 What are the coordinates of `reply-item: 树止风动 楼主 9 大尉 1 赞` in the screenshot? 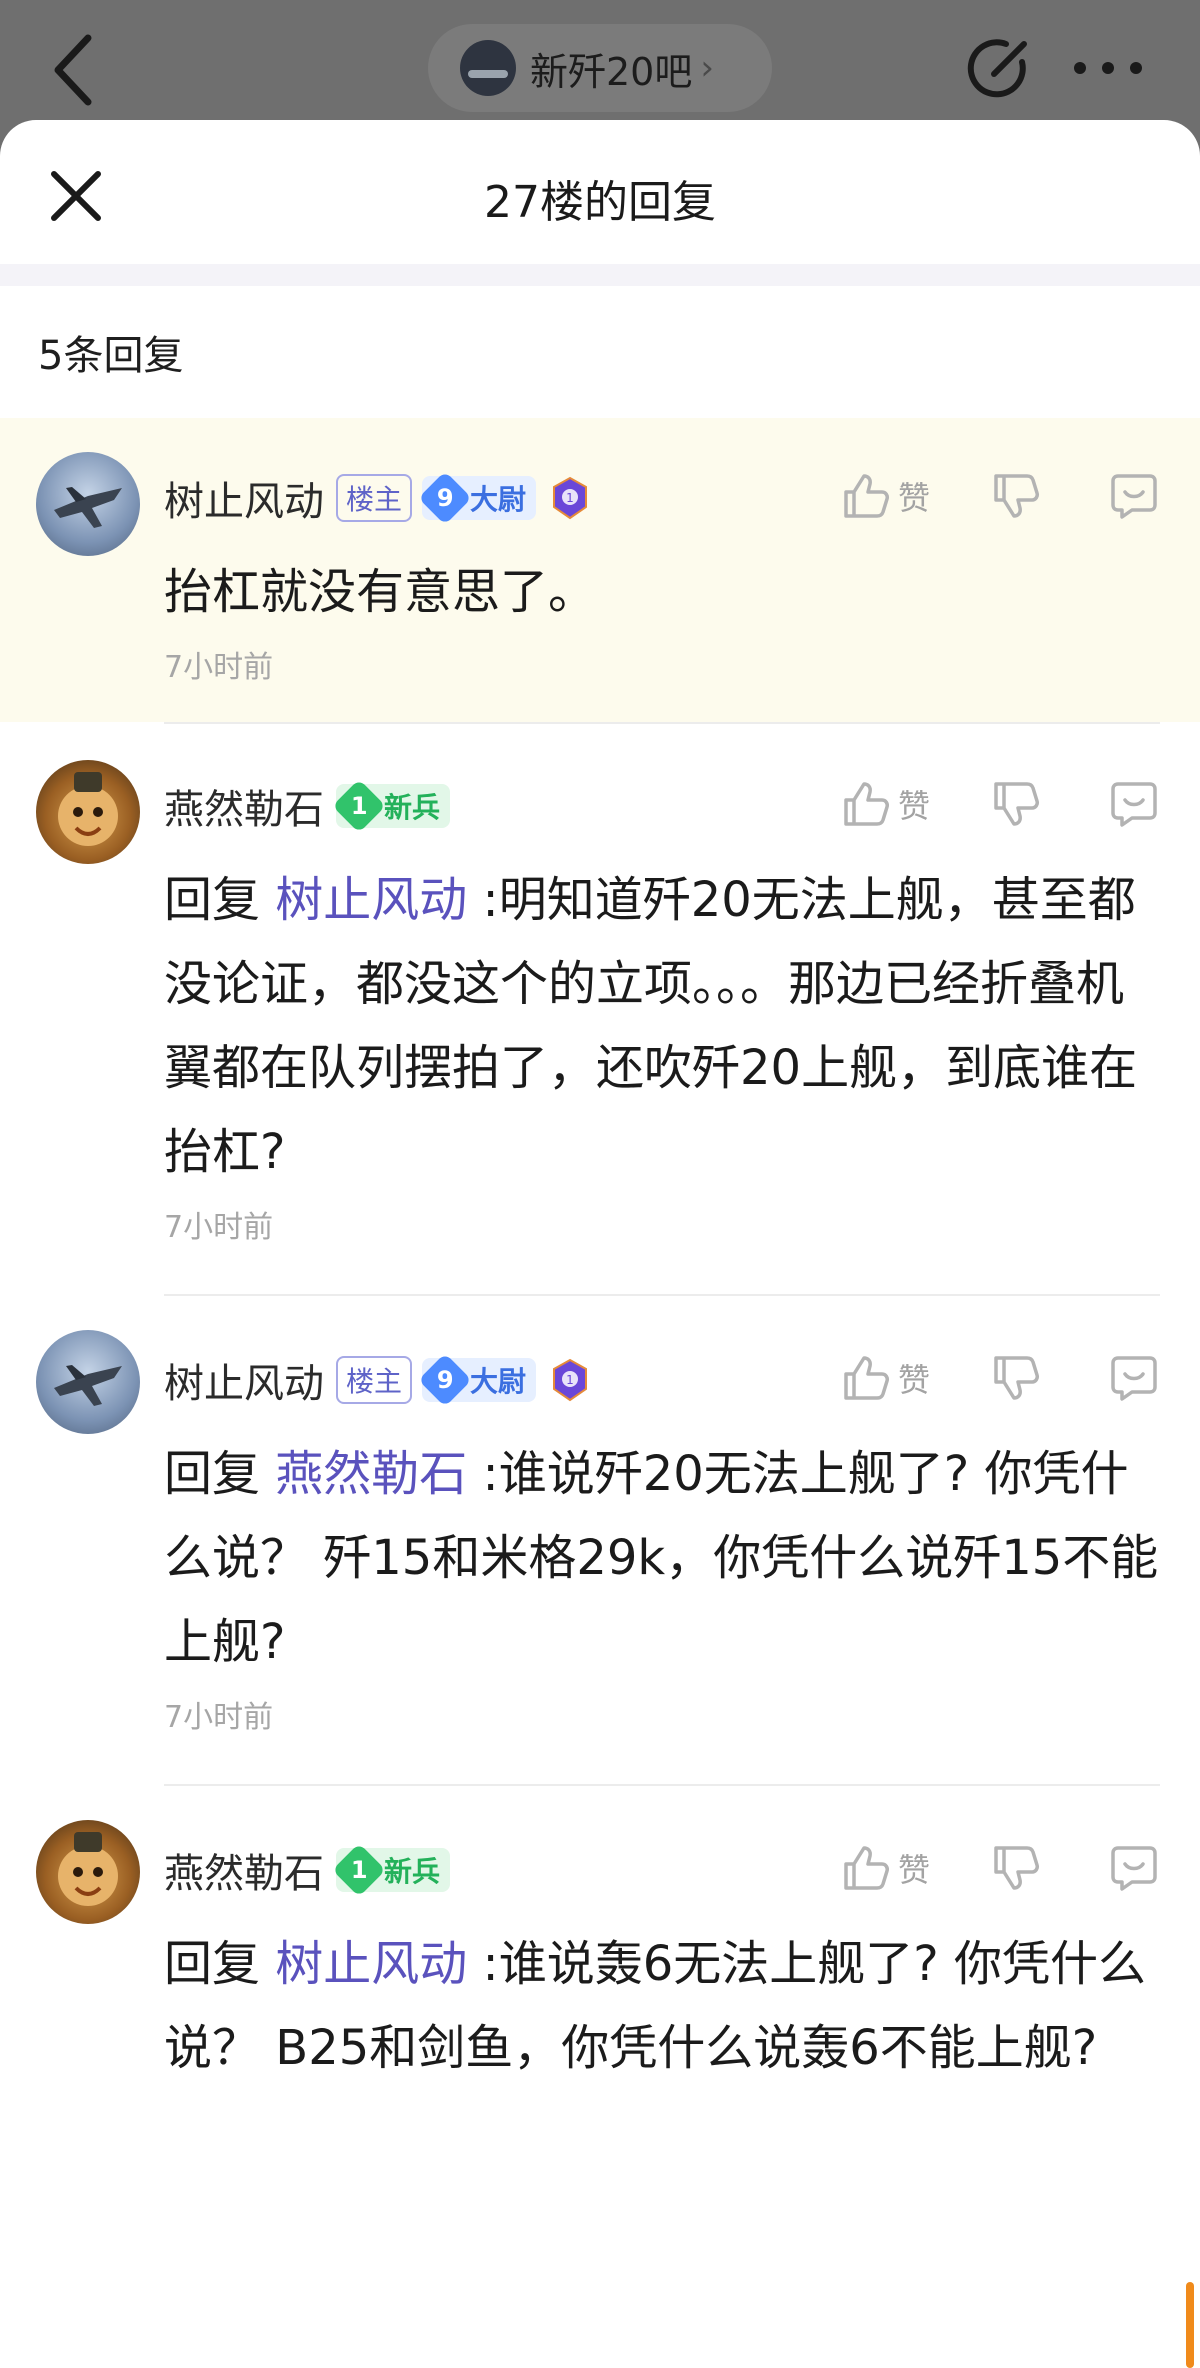 It's located at (600, 570).